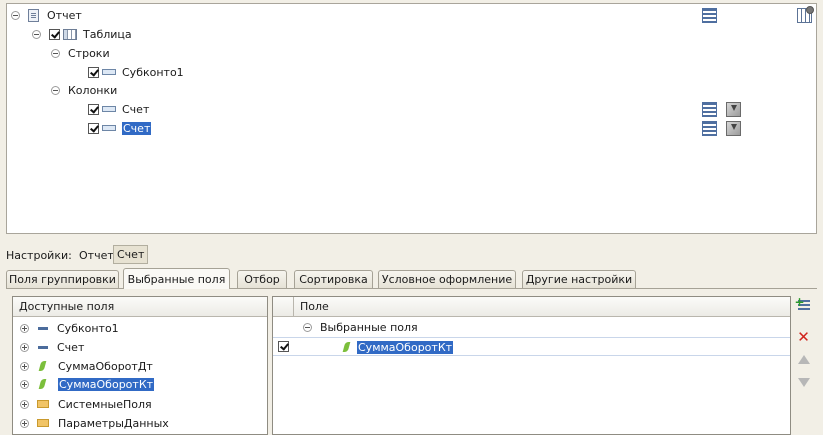 The image size is (823, 435). I want to click on tab-conditional-formatting: Условное оформление, so click(447, 279).